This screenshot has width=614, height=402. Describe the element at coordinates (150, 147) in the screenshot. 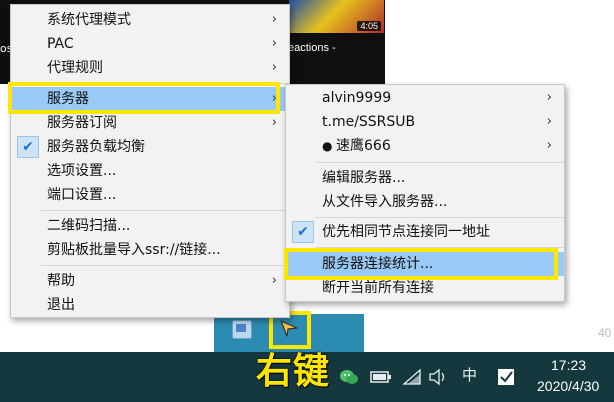

I see `menu-item-load-balance: ✔ 服务器负载均衡` at that location.